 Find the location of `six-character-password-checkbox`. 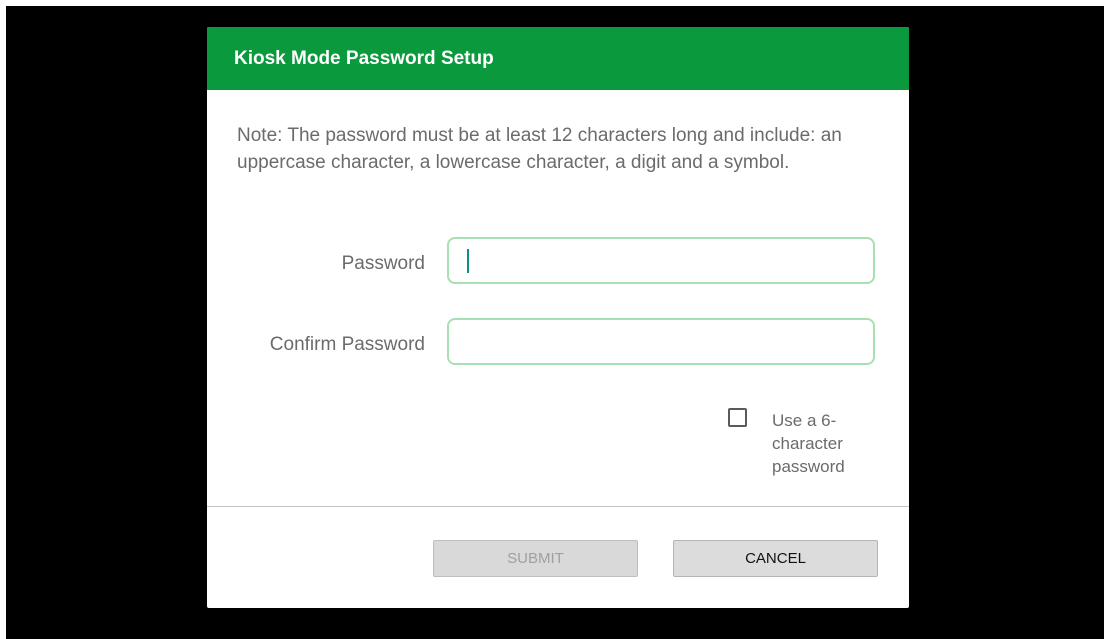

six-character-password-checkbox is located at coordinates (737, 417).